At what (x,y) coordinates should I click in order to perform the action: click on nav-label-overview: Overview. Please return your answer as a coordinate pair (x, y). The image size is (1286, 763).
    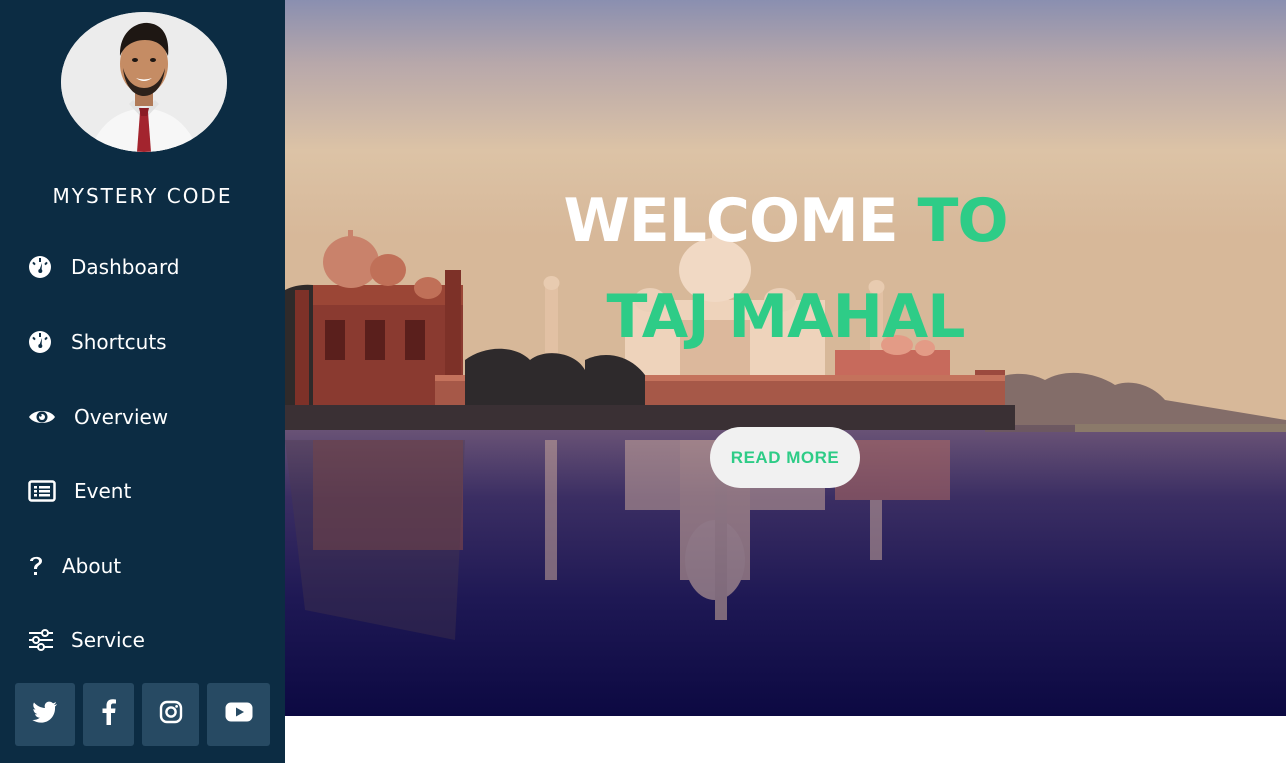
    Looking at the image, I should click on (121, 417).